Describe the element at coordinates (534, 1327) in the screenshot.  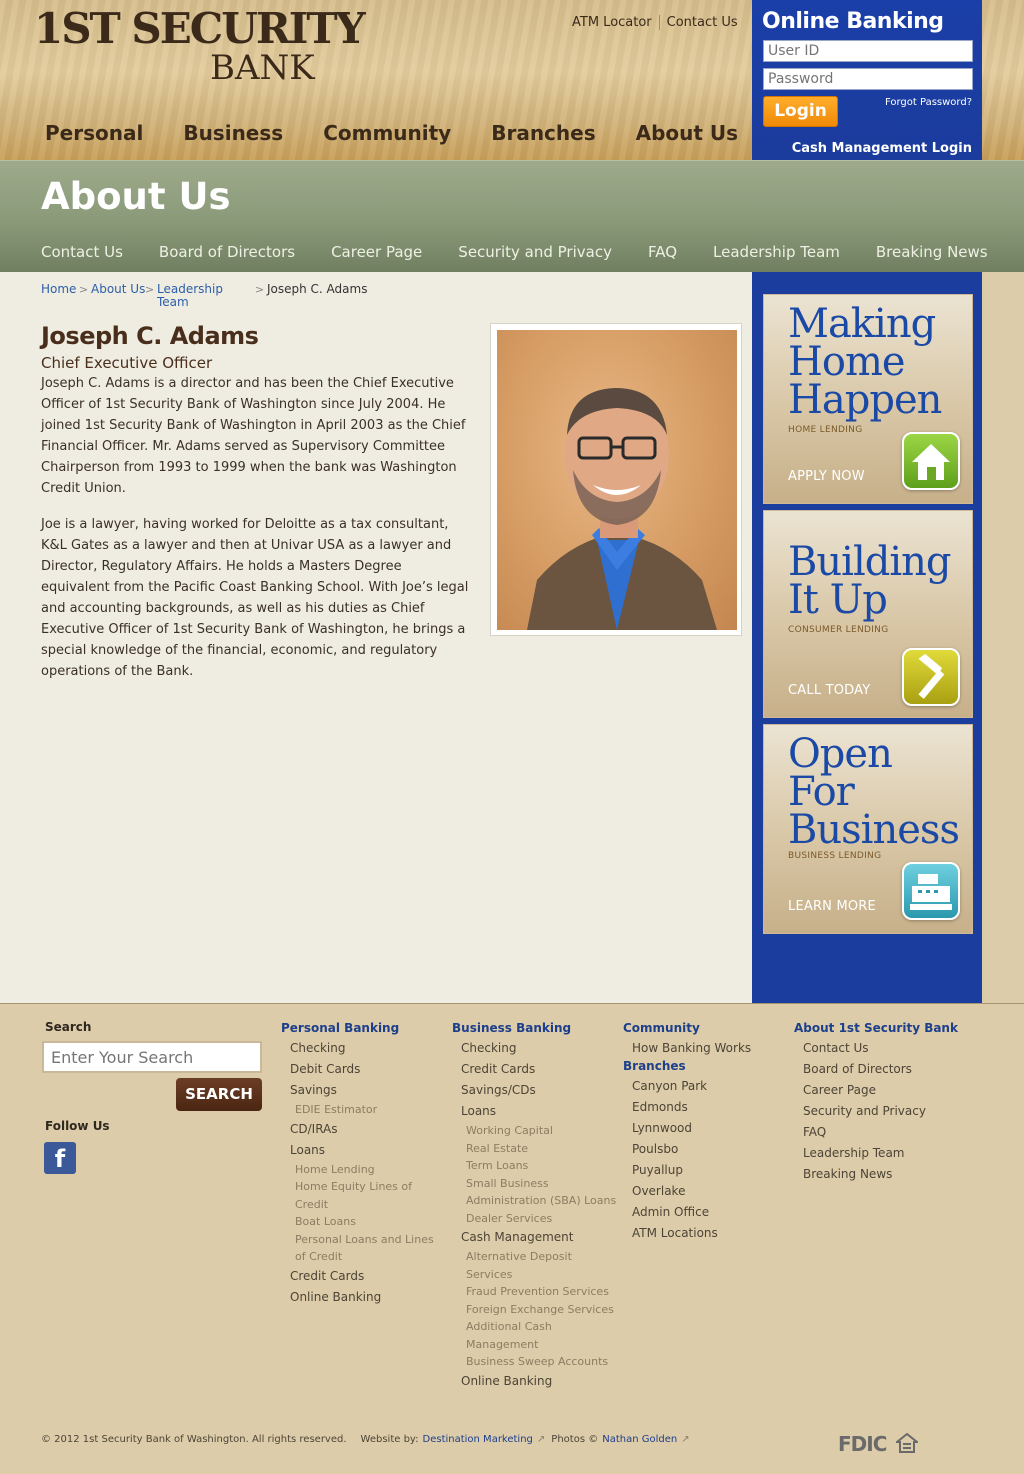
I see `footer-sublink: Additional Cash` at that location.